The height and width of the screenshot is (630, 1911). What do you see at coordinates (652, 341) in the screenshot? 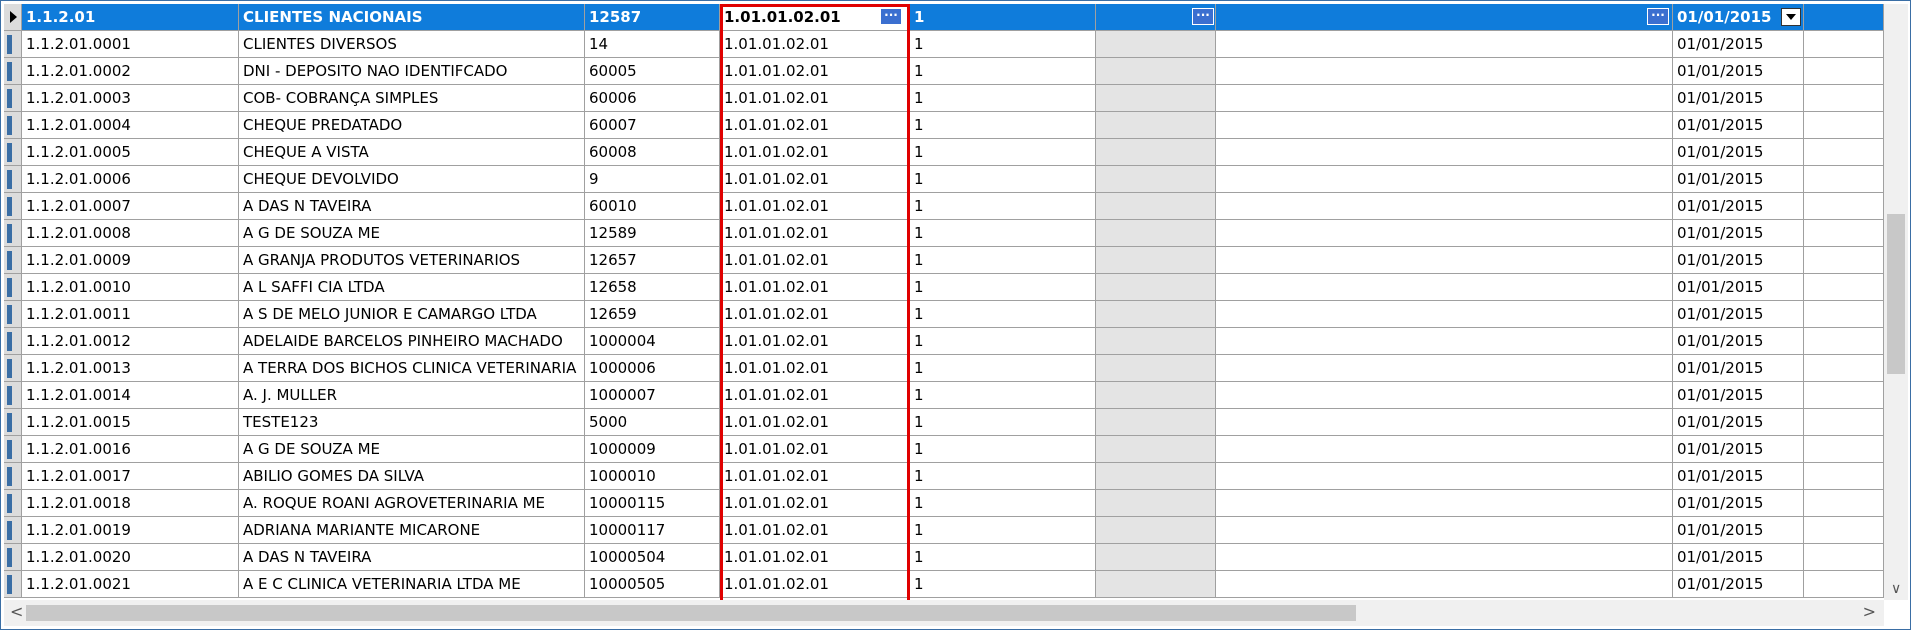
I see `cell-number: 1000004` at bounding box center [652, 341].